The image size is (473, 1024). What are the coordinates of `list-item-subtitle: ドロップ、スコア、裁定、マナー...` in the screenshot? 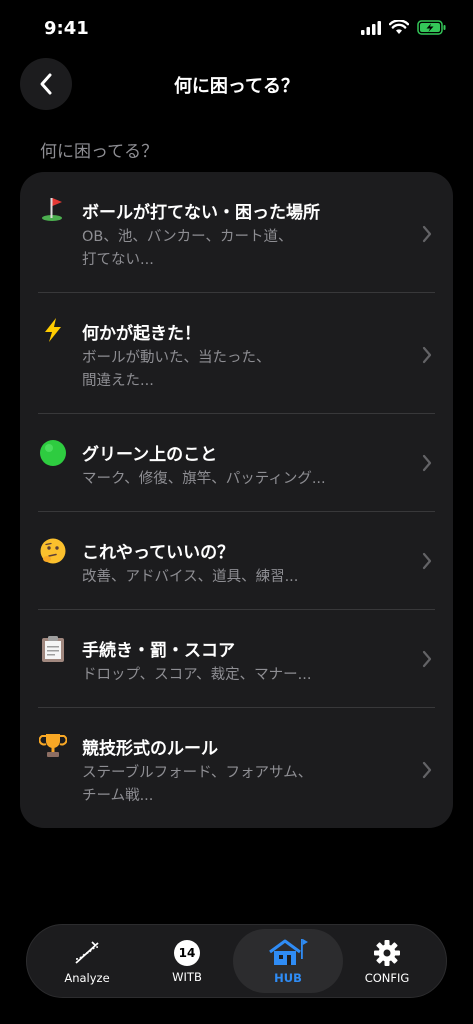 It's located at (232, 675).